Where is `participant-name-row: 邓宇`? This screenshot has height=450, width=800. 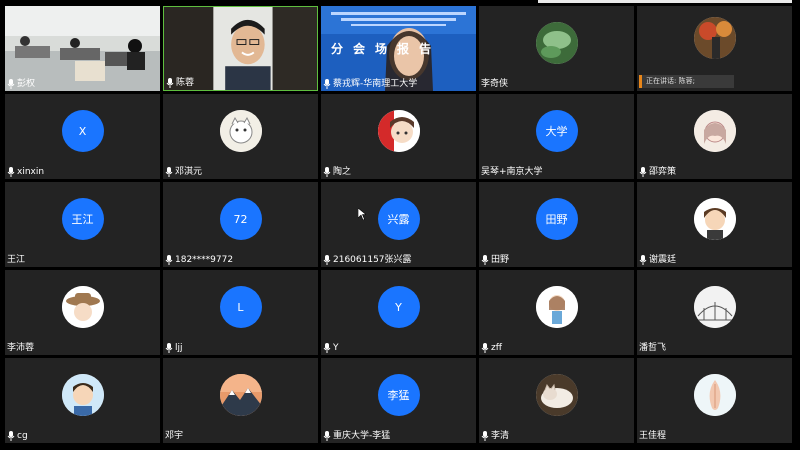
participant-name-row: 邓宇 is located at coordinates (174, 436).